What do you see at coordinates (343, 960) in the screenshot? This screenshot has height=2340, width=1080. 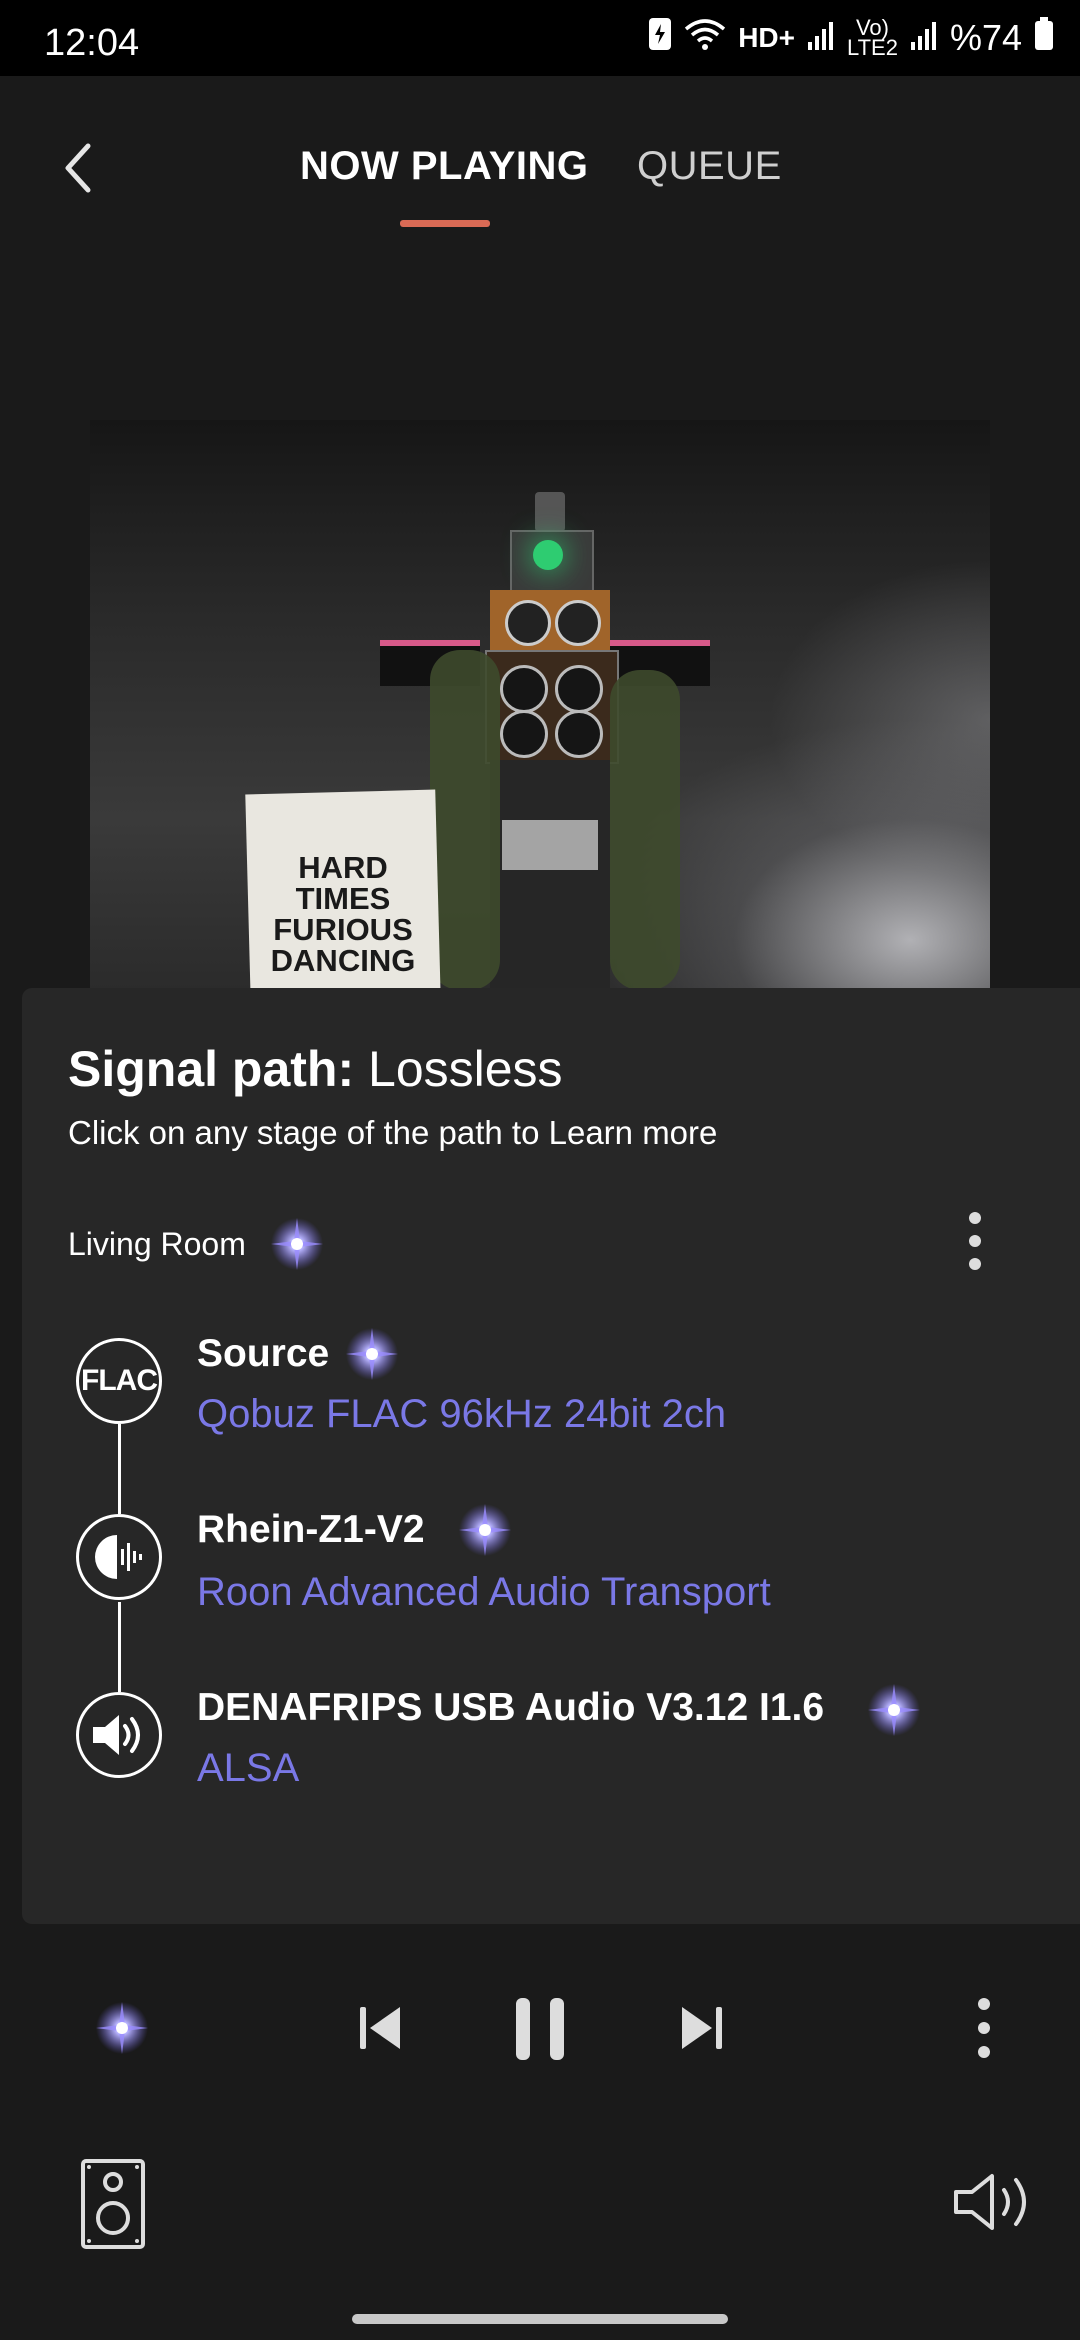 I see `flag-line-4: DANCING` at bounding box center [343, 960].